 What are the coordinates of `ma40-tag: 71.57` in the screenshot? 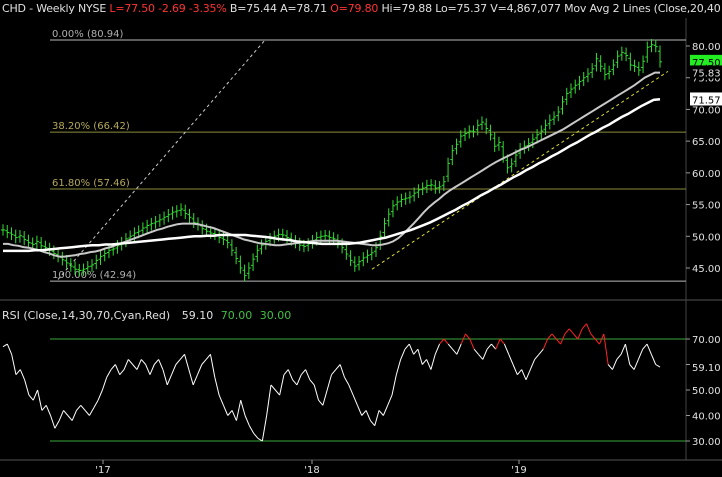 It's located at (706, 100).